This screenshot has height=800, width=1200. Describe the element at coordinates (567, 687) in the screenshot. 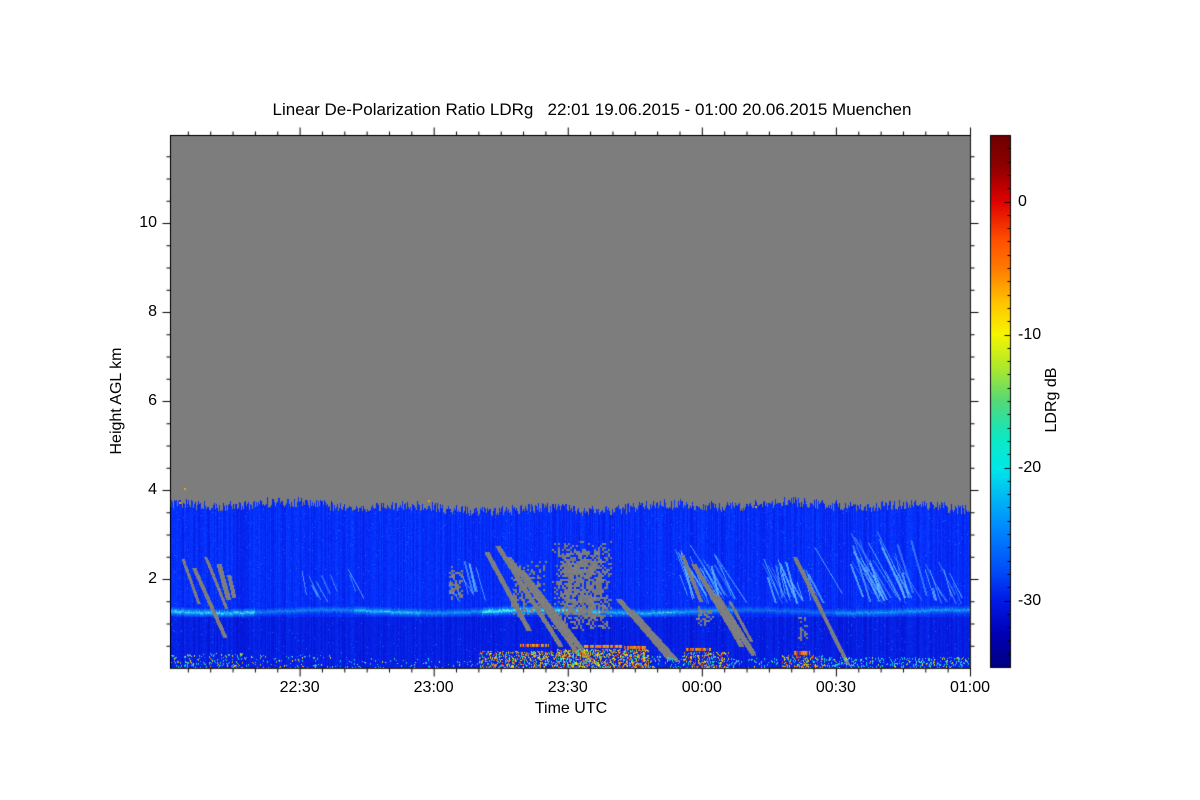

I see `x-tick-label: 23:30` at that location.